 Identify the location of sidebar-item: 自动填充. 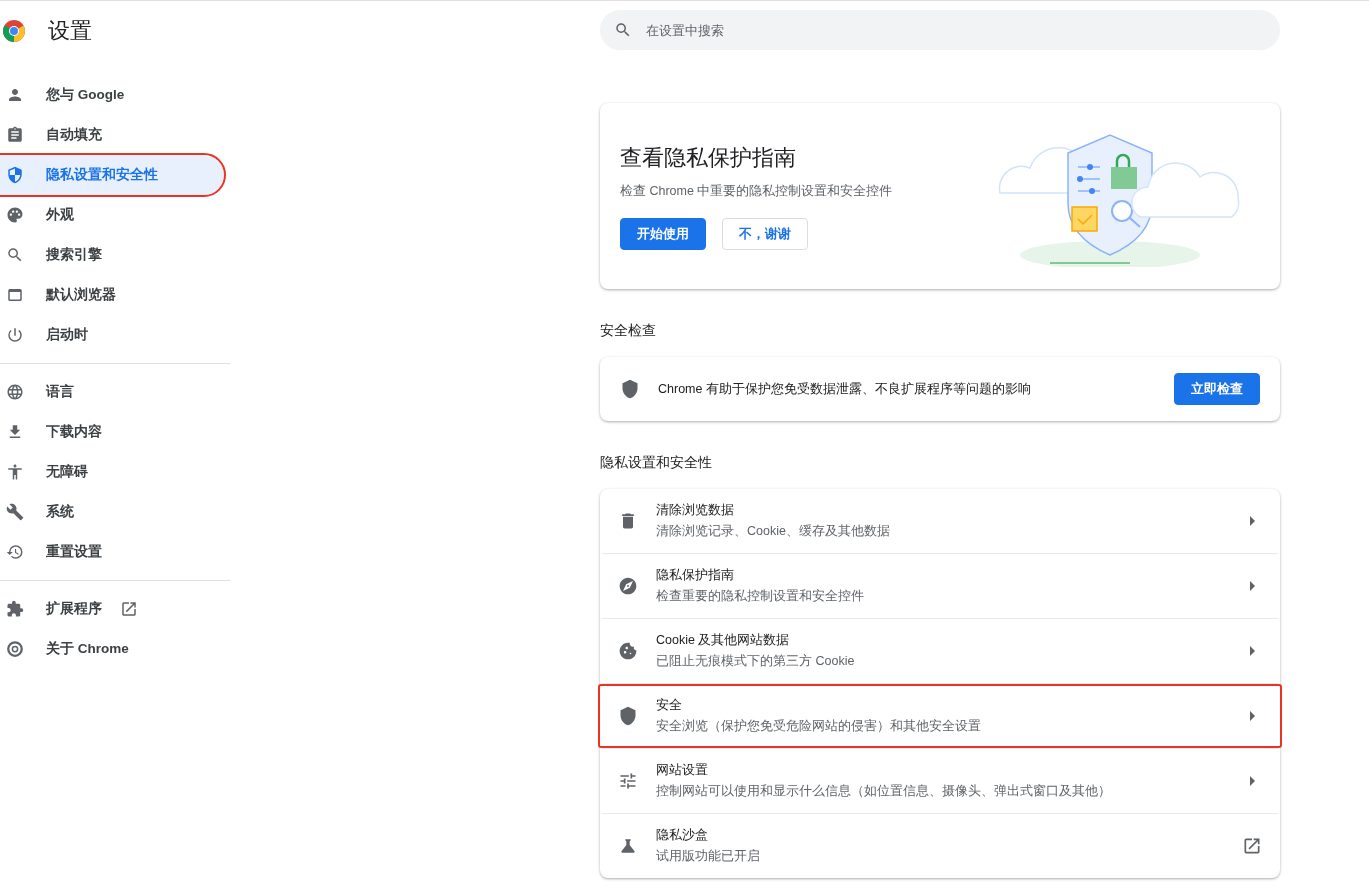
(112, 135).